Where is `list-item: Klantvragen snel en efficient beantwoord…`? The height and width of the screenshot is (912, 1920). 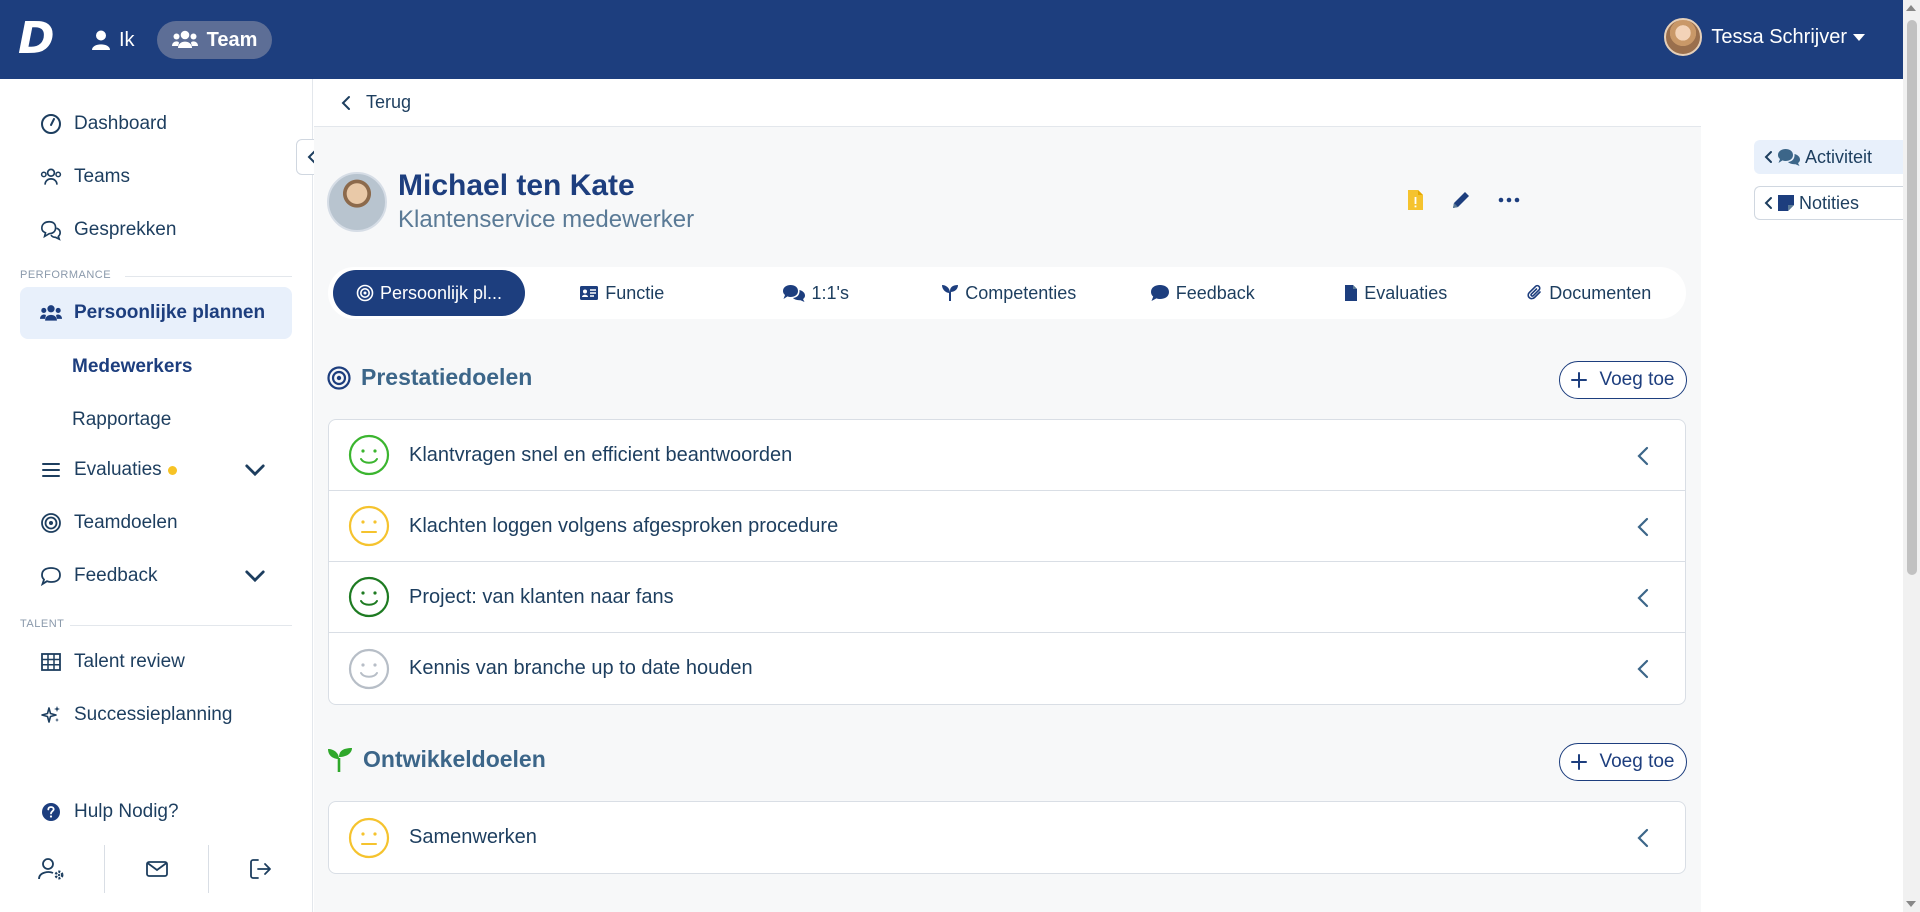 list-item: Klantvragen snel en efficient beantwoord… is located at coordinates (1007, 455).